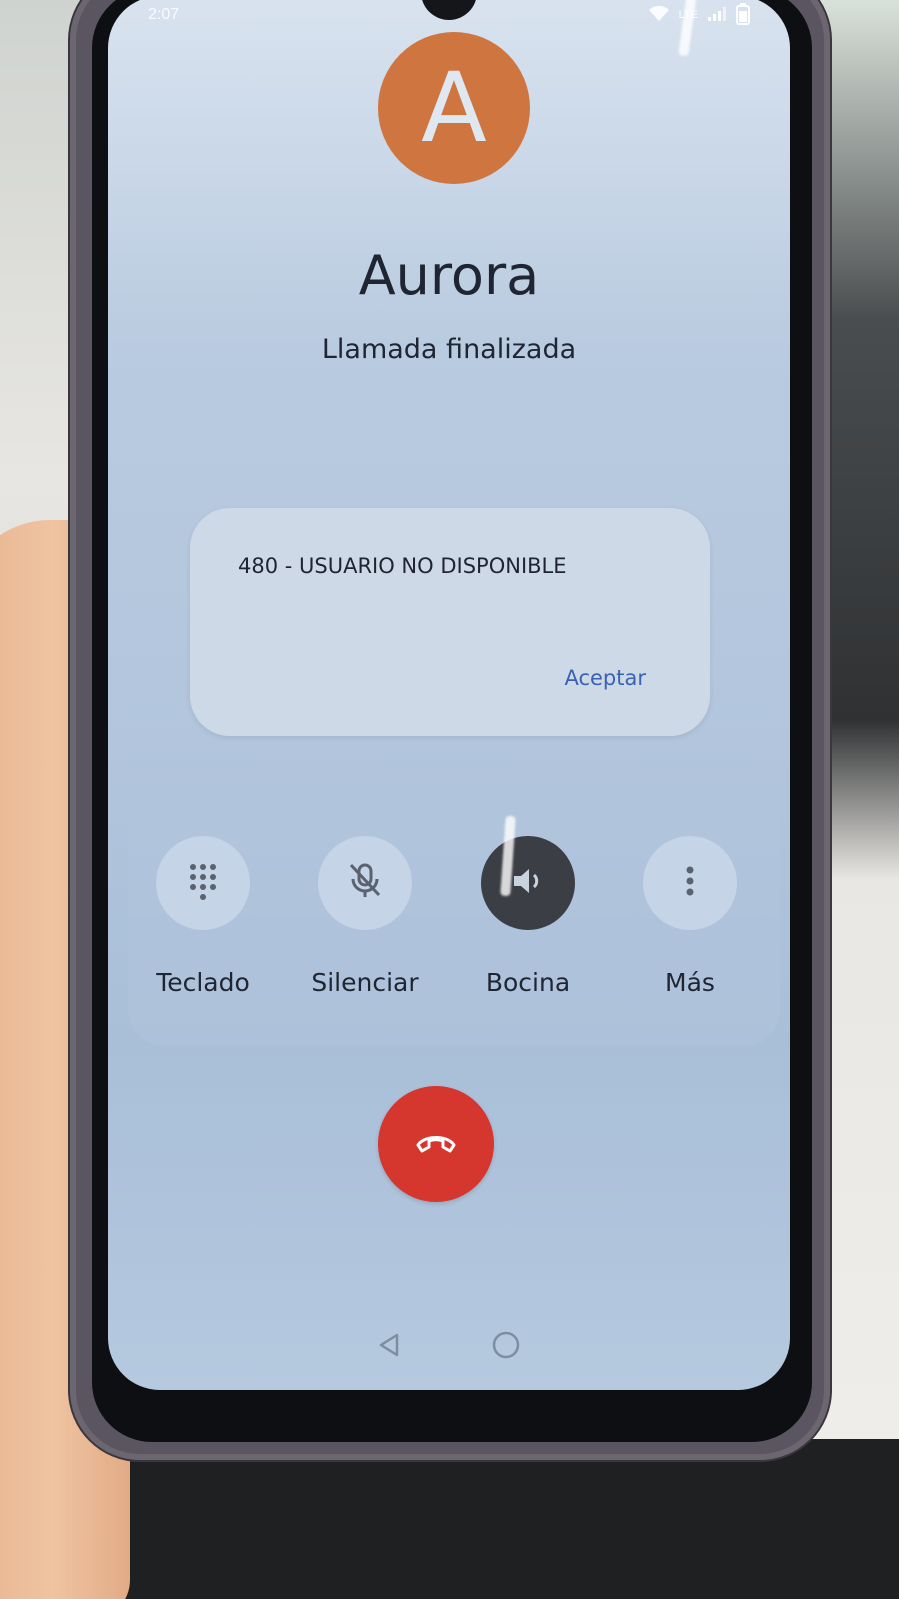  Describe the element at coordinates (449, 10) in the screenshot. I see `front-camera` at that location.